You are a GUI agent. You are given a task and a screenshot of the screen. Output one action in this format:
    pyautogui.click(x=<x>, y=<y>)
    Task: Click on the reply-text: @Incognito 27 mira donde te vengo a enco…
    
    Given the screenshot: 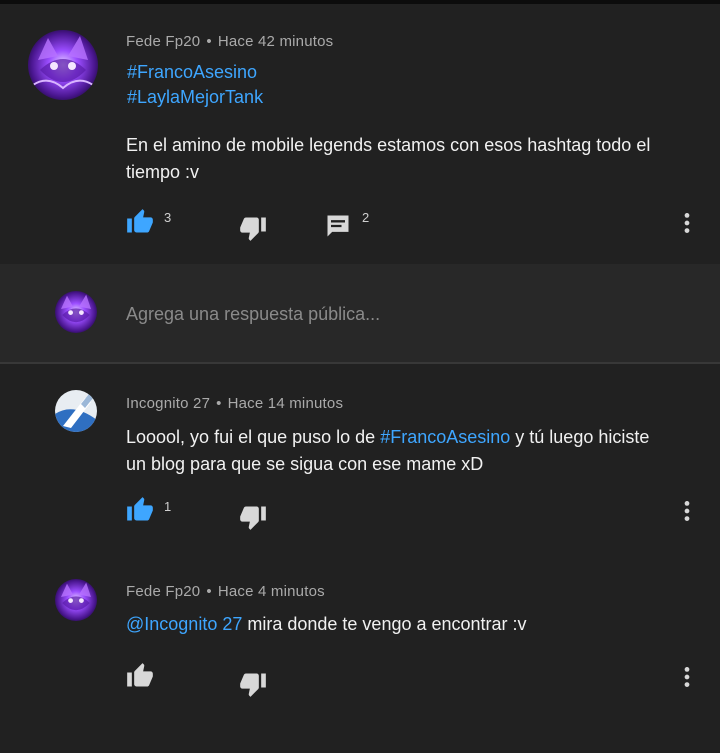 What is the action you would take?
    pyautogui.click(x=421, y=624)
    